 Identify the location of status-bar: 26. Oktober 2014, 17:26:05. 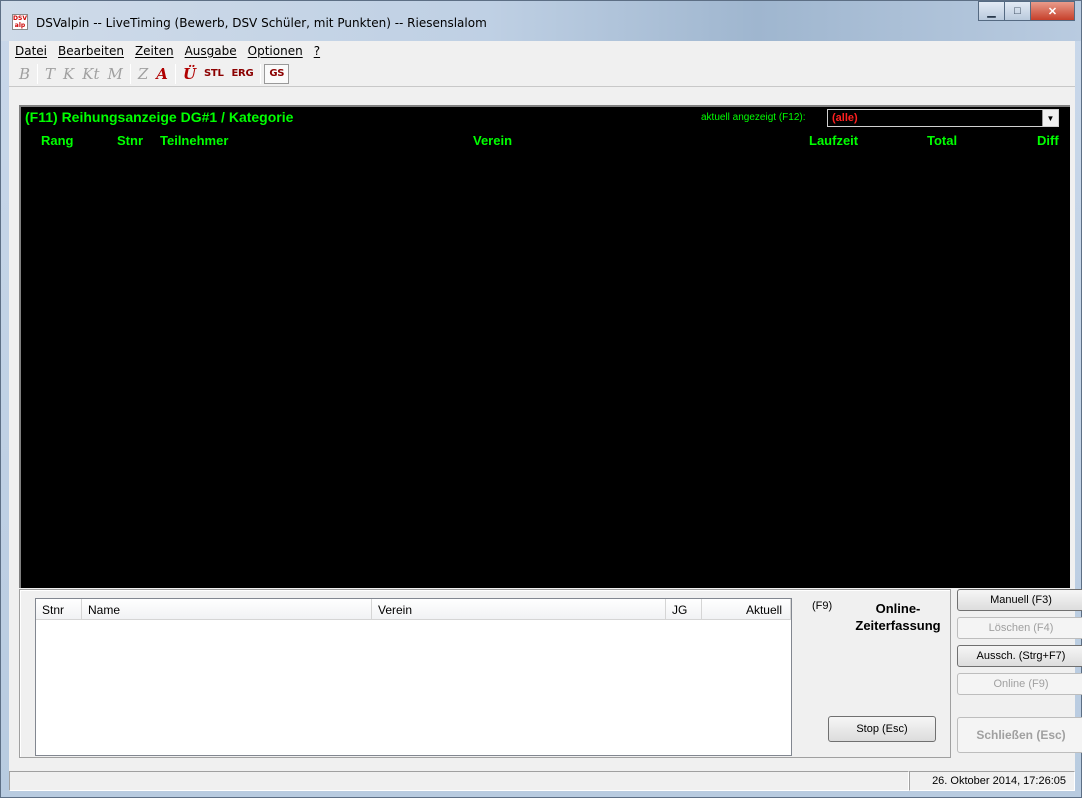
(542, 781).